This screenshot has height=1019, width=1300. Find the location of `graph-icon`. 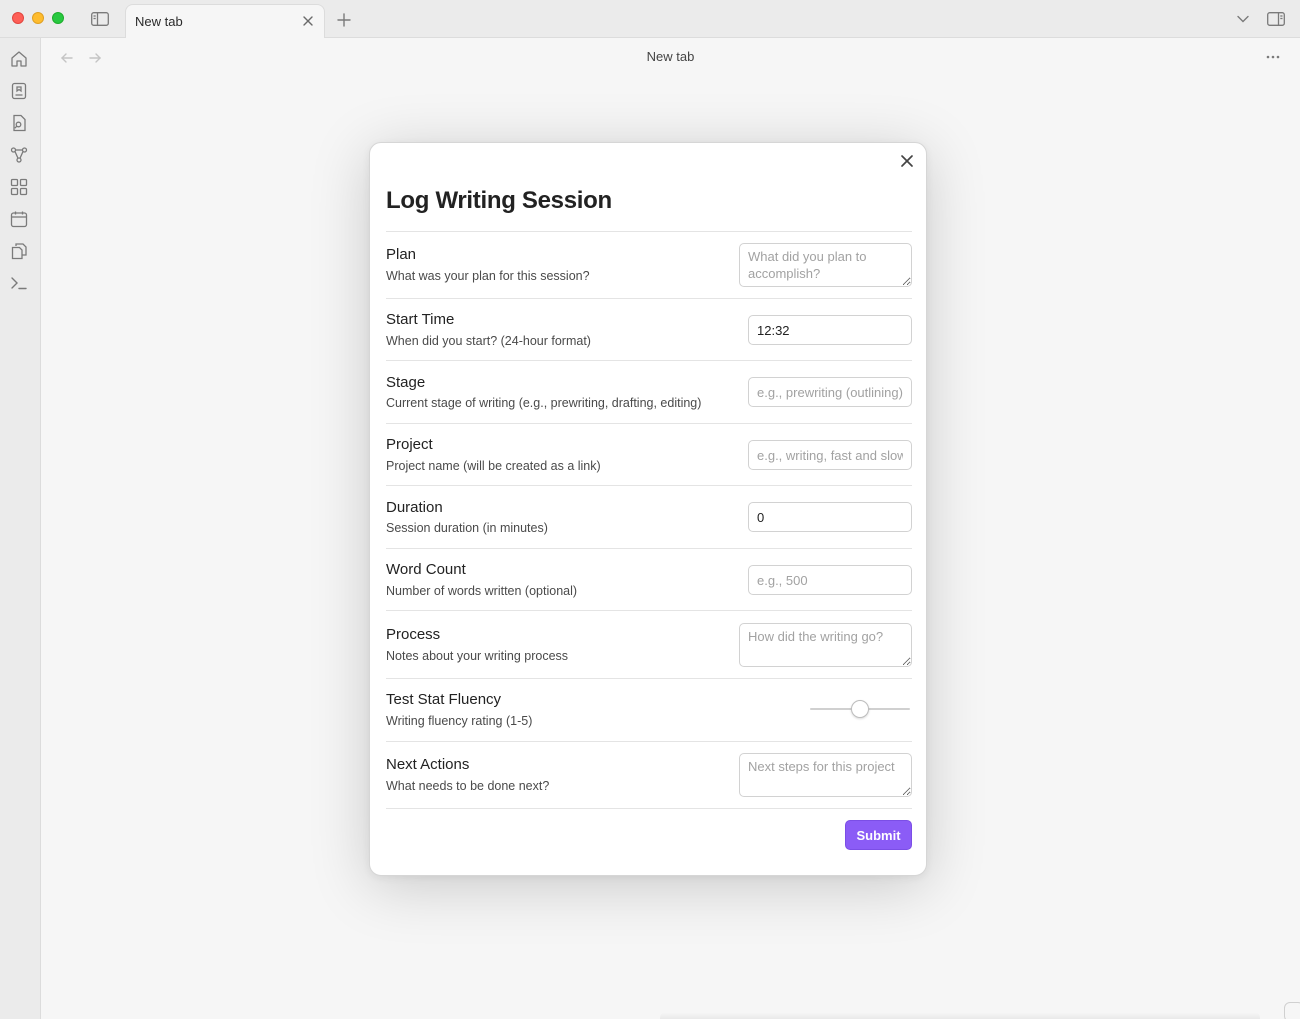

graph-icon is located at coordinates (19, 155).